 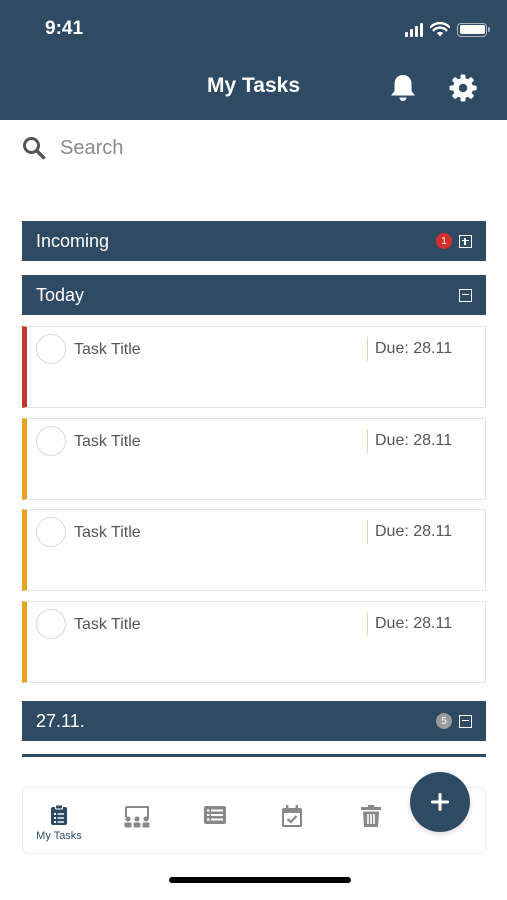 I want to click on search-input: Search, so click(x=91, y=148).